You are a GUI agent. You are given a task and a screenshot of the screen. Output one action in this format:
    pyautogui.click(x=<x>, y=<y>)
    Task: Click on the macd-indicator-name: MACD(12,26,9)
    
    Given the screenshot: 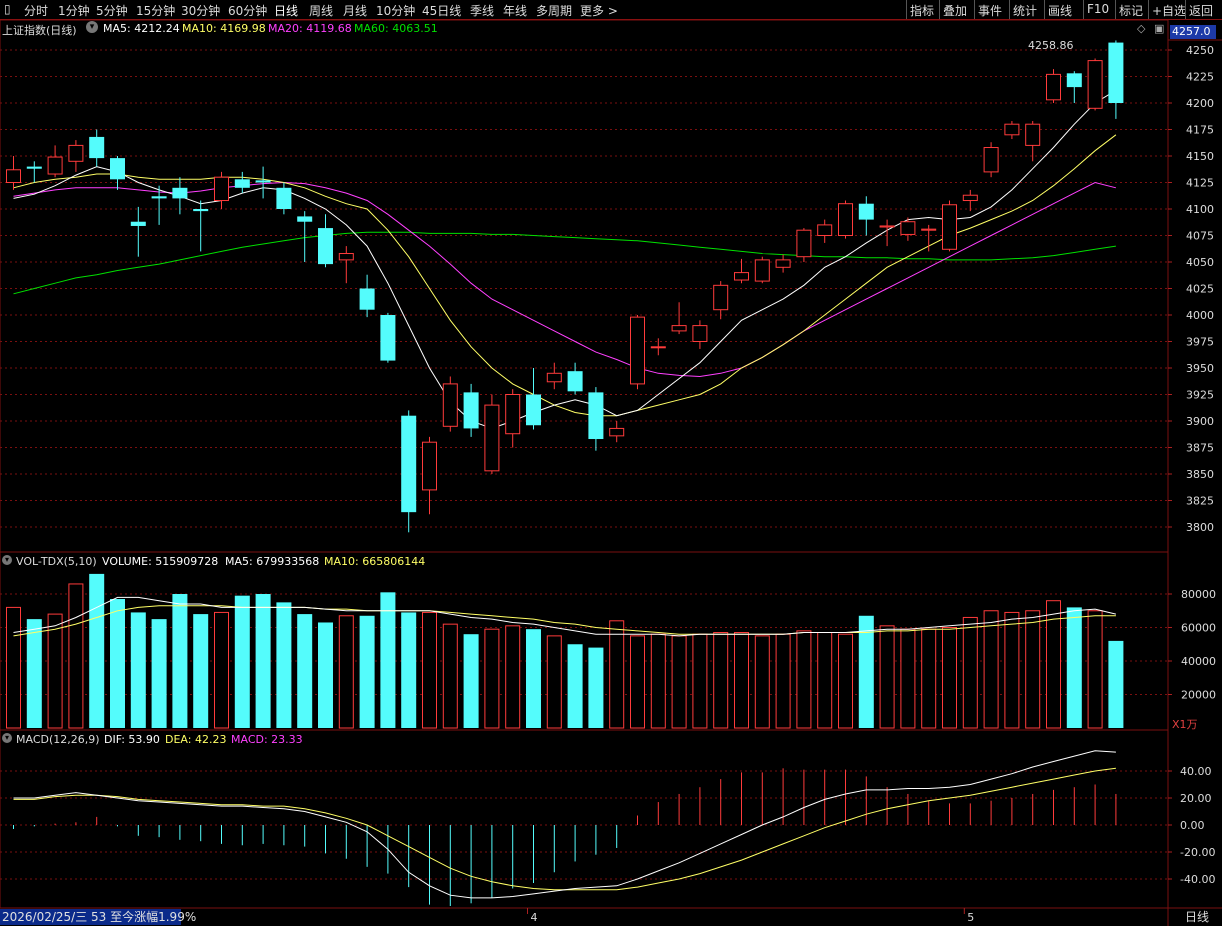 What is the action you would take?
    pyautogui.click(x=58, y=739)
    